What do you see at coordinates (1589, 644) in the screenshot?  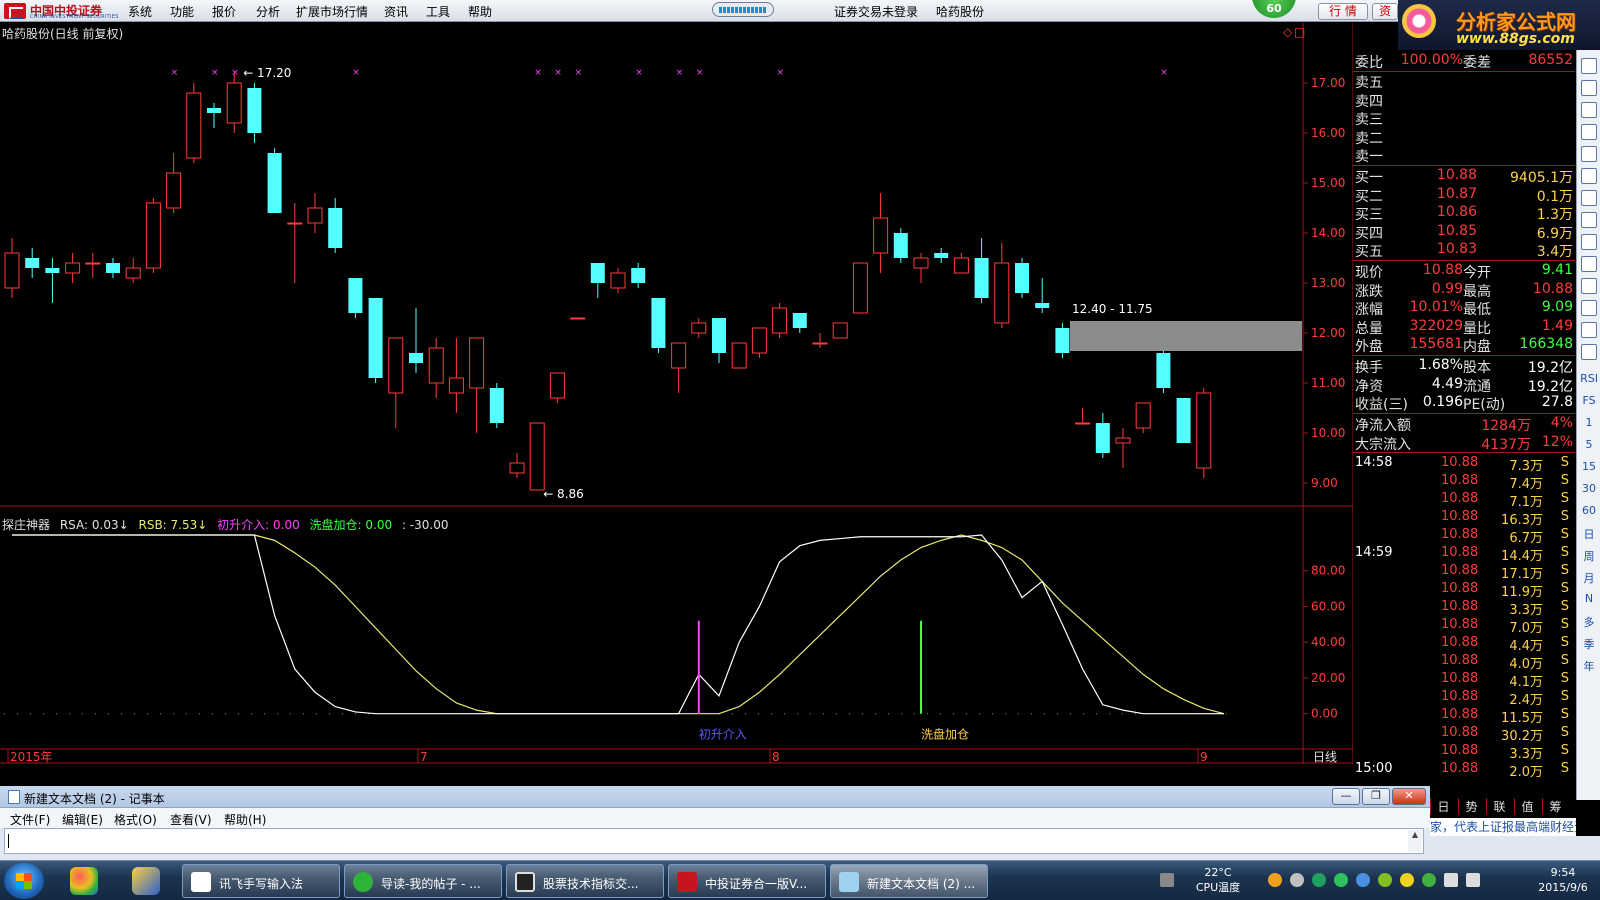 I see `period-12: 季` at bounding box center [1589, 644].